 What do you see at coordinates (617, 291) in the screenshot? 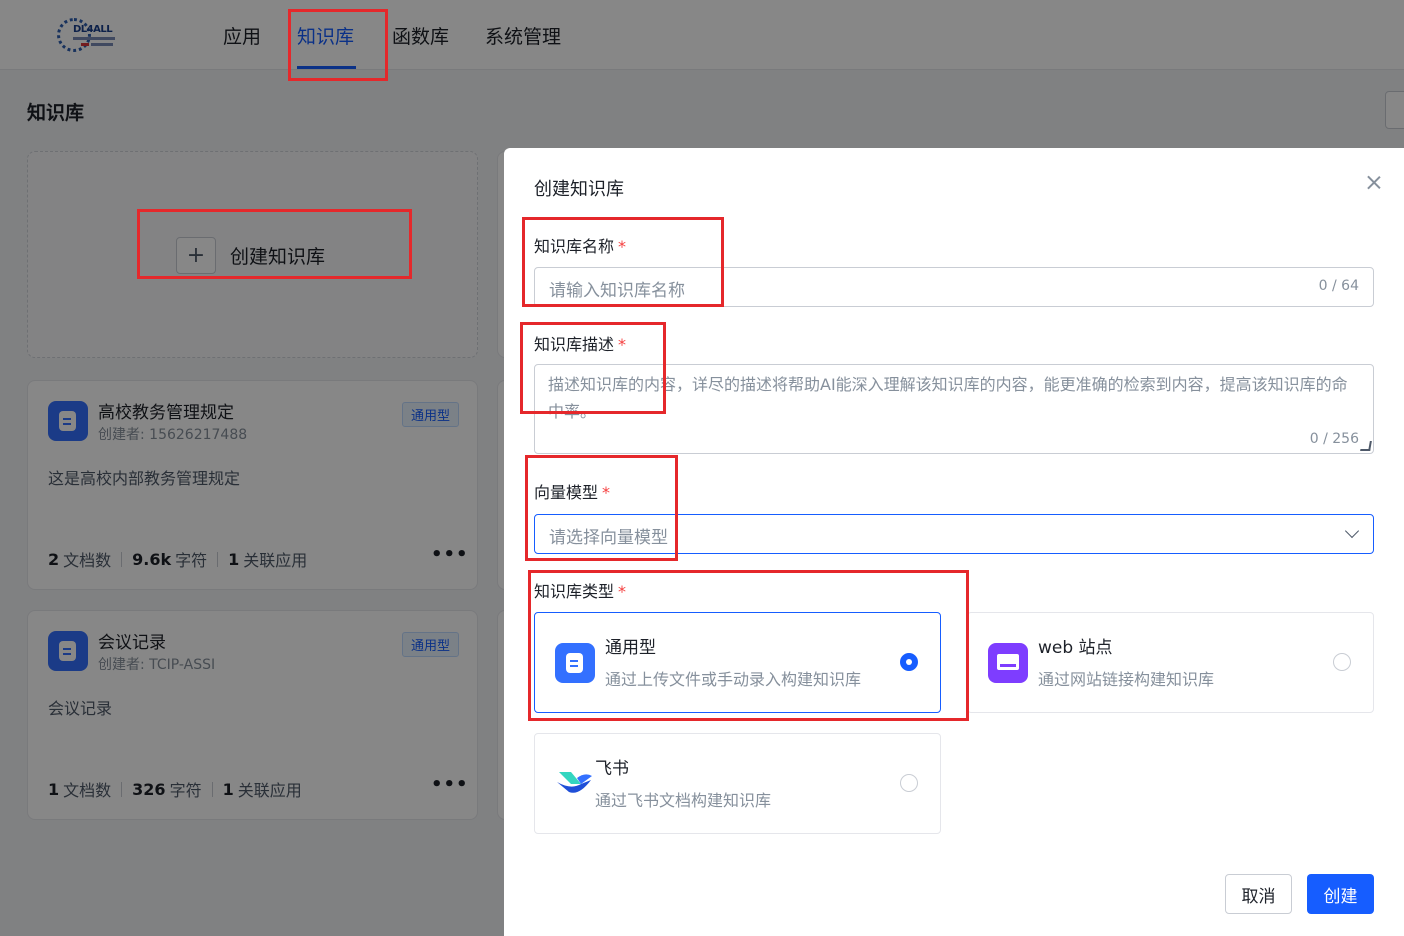
I see `name-input-placeholder: 请输入知识库名称` at bounding box center [617, 291].